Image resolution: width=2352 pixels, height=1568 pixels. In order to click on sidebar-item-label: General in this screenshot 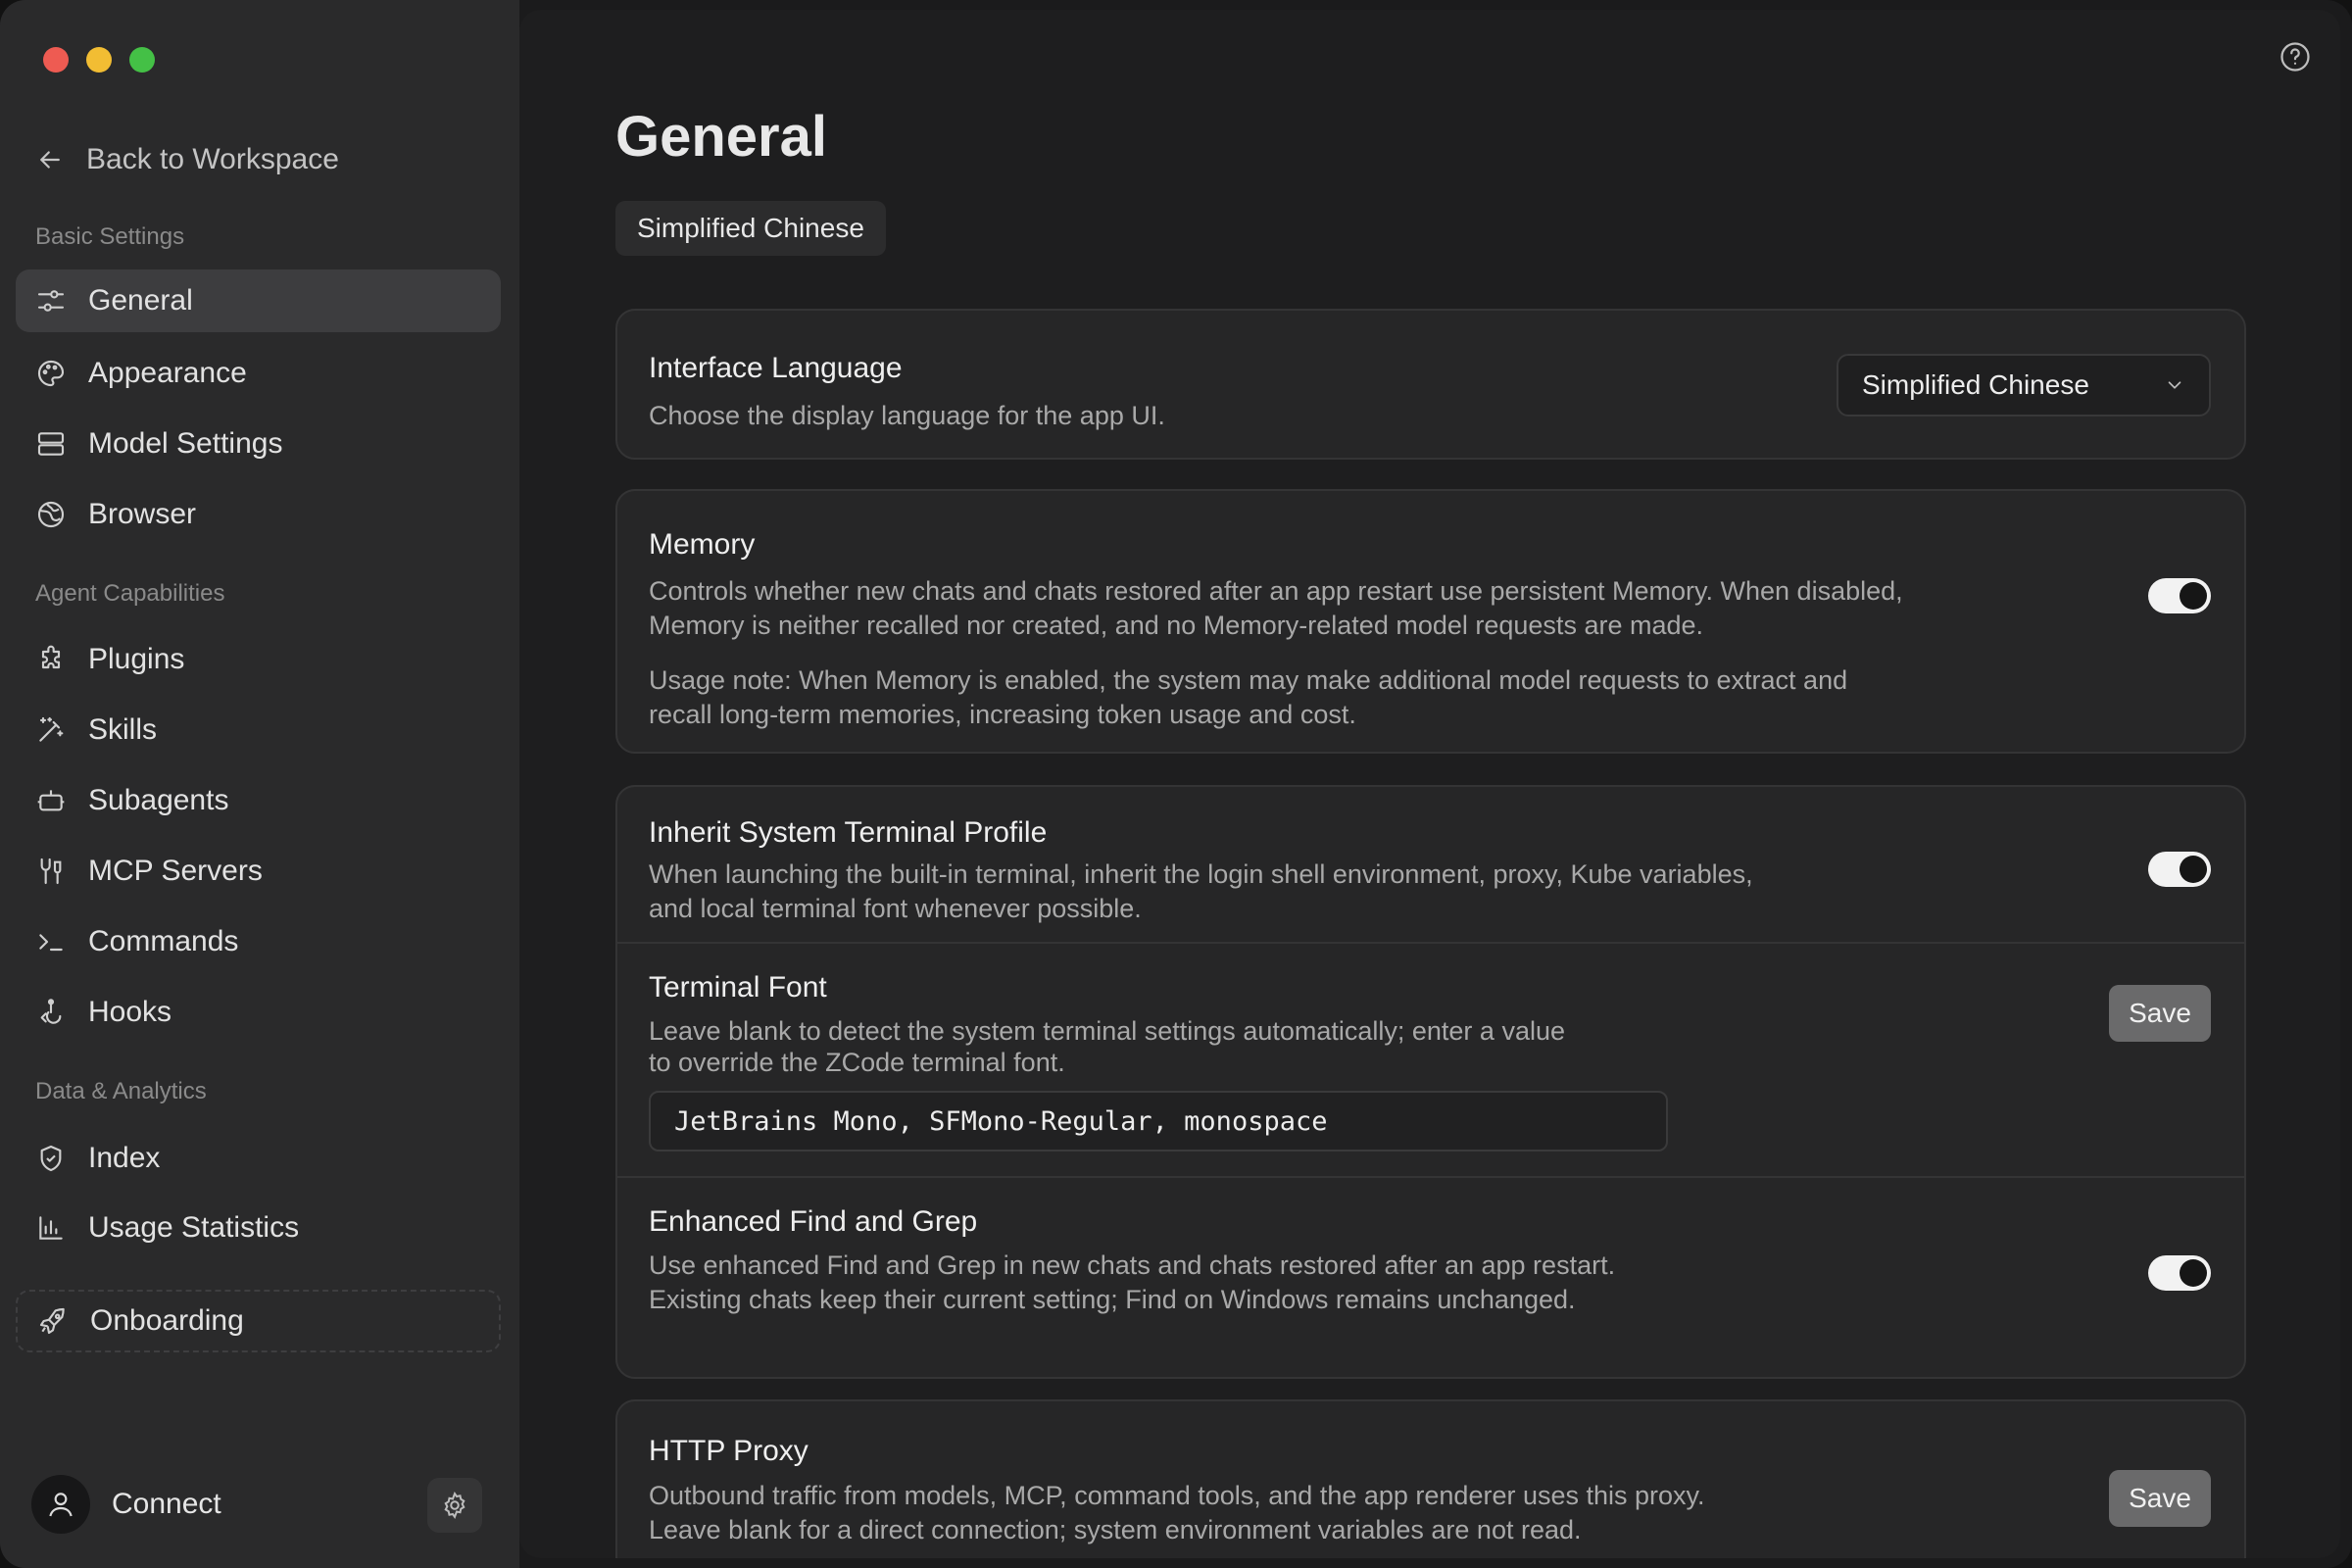, I will do `click(140, 300)`.